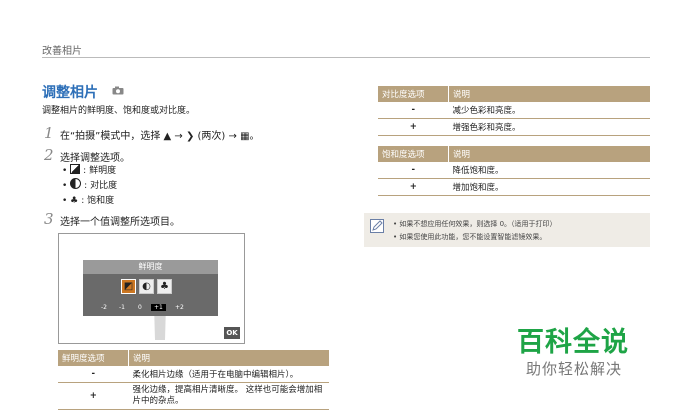 The height and width of the screenshot is (412, 692). Describe the element at coordinates (104, 186) in the screenshot. I see `bullet-contrast-label: 对比度` at that location.